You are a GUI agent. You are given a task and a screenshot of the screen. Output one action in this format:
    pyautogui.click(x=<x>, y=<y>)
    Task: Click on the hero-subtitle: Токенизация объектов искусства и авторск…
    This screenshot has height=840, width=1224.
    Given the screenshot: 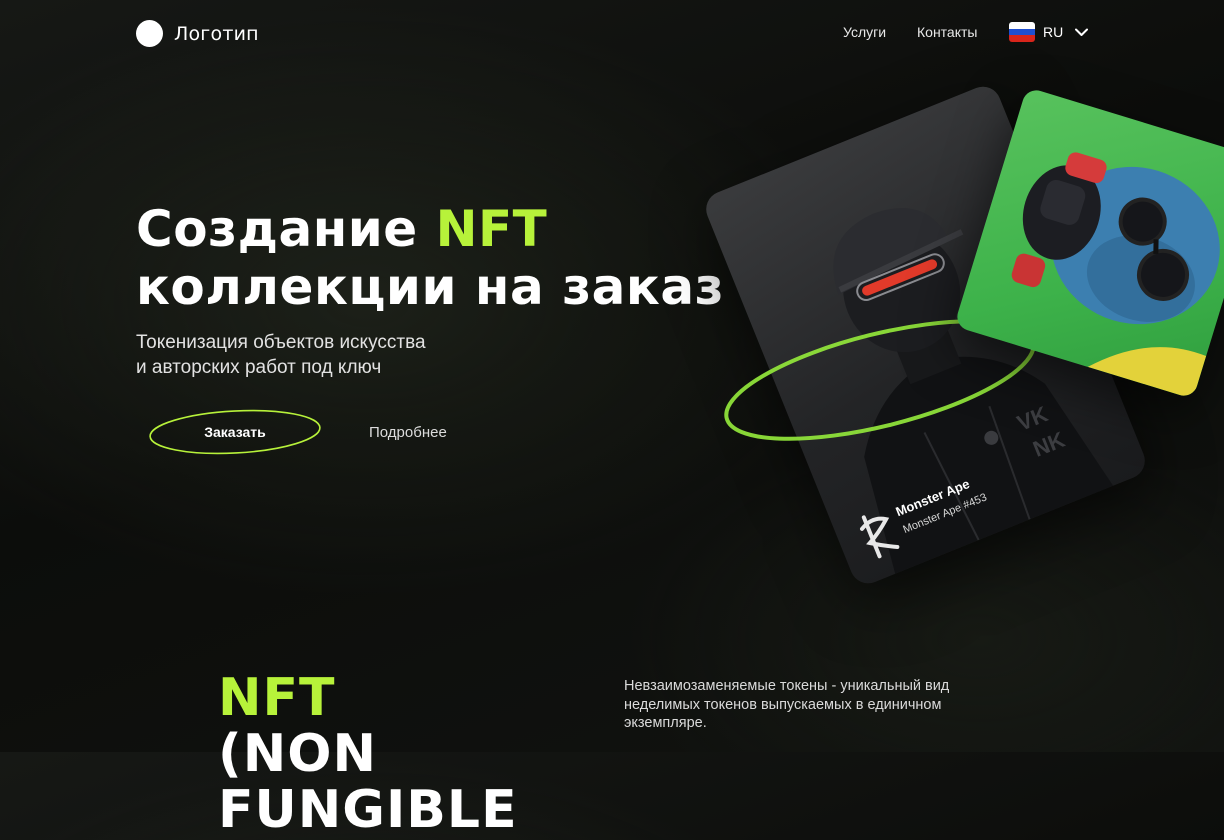 What is the action you would take?
    pyautogui.click(x=336, y=355)
    